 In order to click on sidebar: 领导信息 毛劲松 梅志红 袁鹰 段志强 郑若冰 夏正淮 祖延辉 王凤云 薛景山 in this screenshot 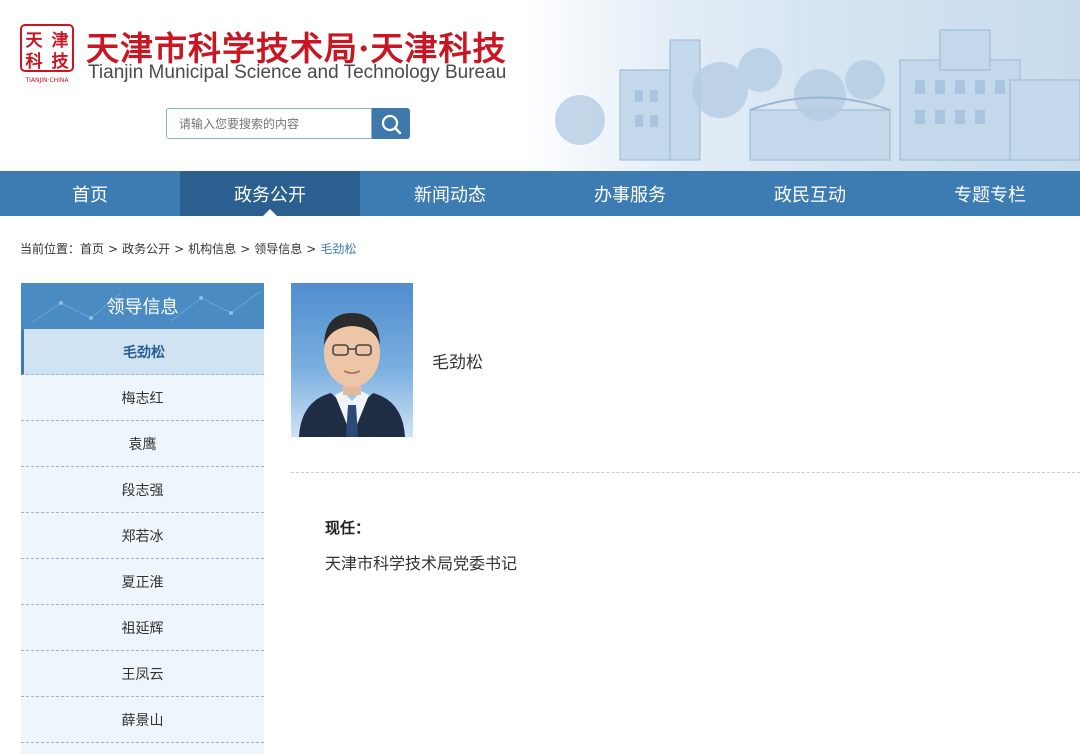, I will do `click(142, 518)`.